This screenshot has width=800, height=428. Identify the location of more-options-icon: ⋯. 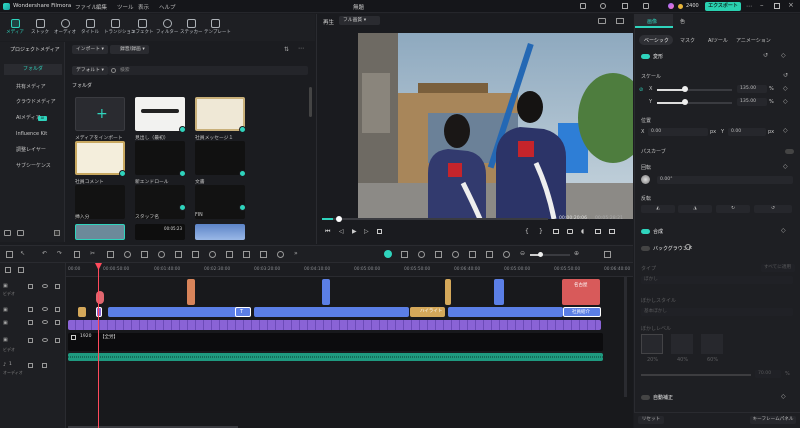
(301, 48).